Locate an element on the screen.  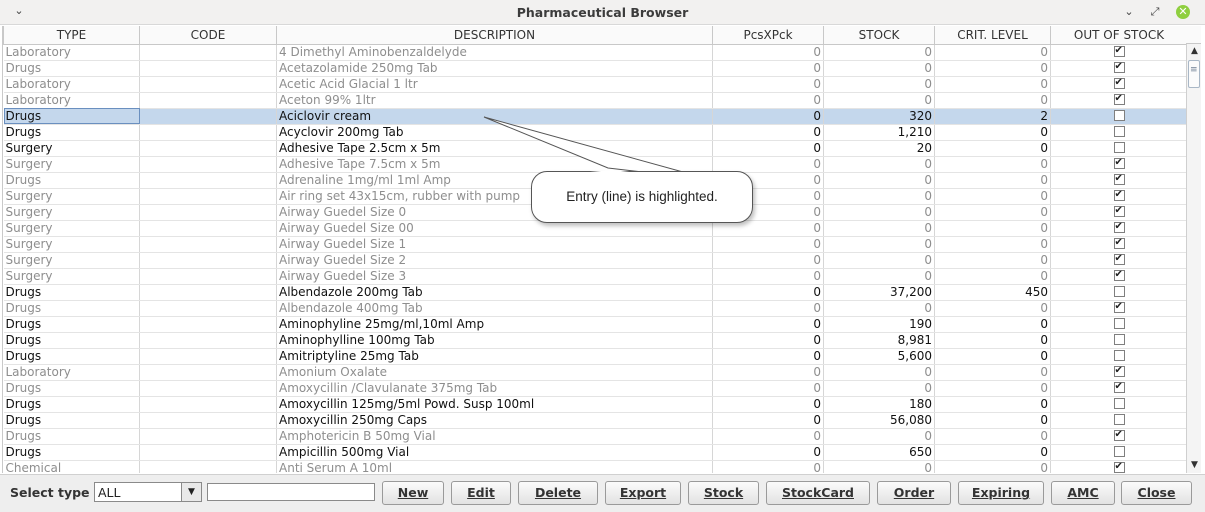
table-row: Drugs Amitriptyline 25mg Tab 0 5,600 0 is located at coordinates (594, 356).